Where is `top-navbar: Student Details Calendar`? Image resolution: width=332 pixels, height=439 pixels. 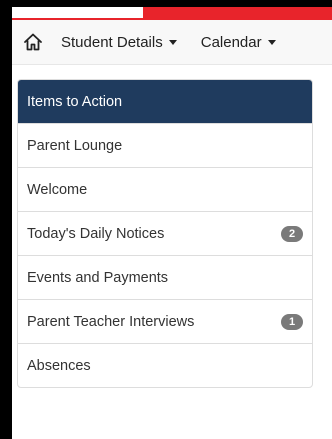 top-navbar: Student Details Calendar is located at coordinates (172, 42).